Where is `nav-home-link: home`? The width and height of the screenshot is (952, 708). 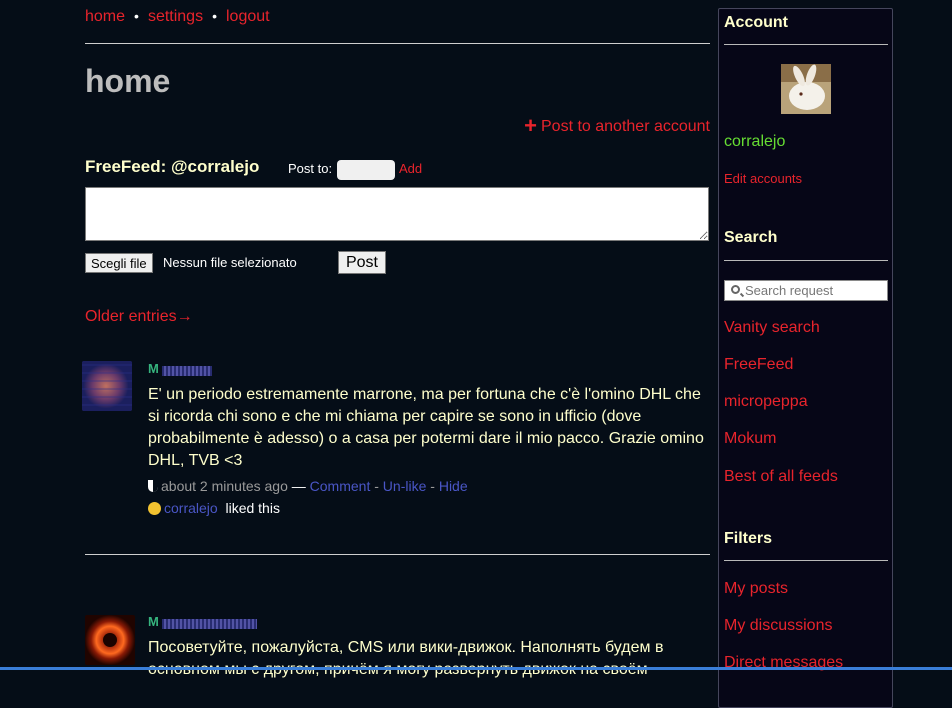 nav-home-link: home is located at coordinates (105, 17).